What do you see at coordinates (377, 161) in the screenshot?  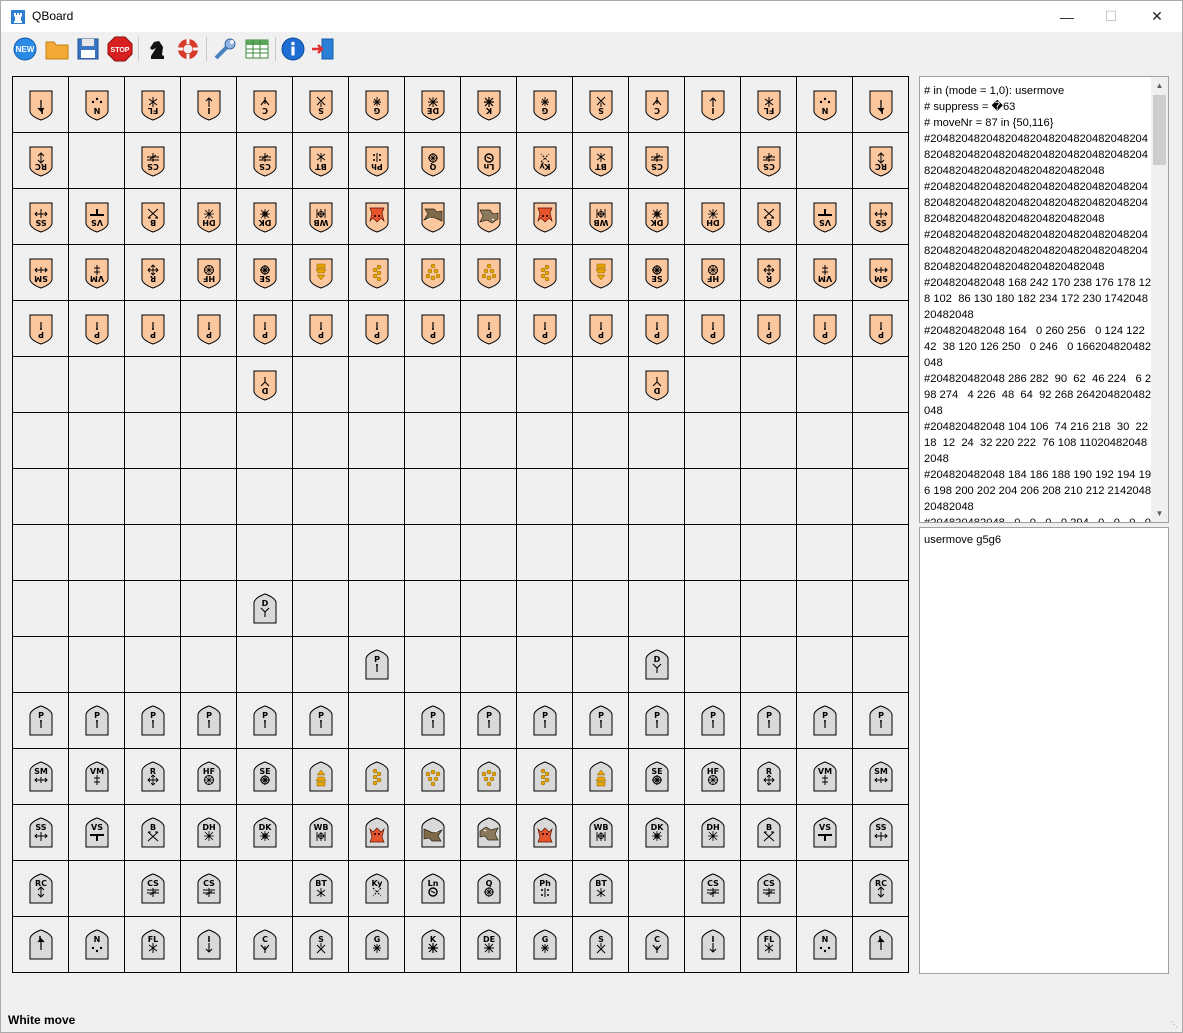 I see `board-square: Ph` at bounding box center [377, 161].